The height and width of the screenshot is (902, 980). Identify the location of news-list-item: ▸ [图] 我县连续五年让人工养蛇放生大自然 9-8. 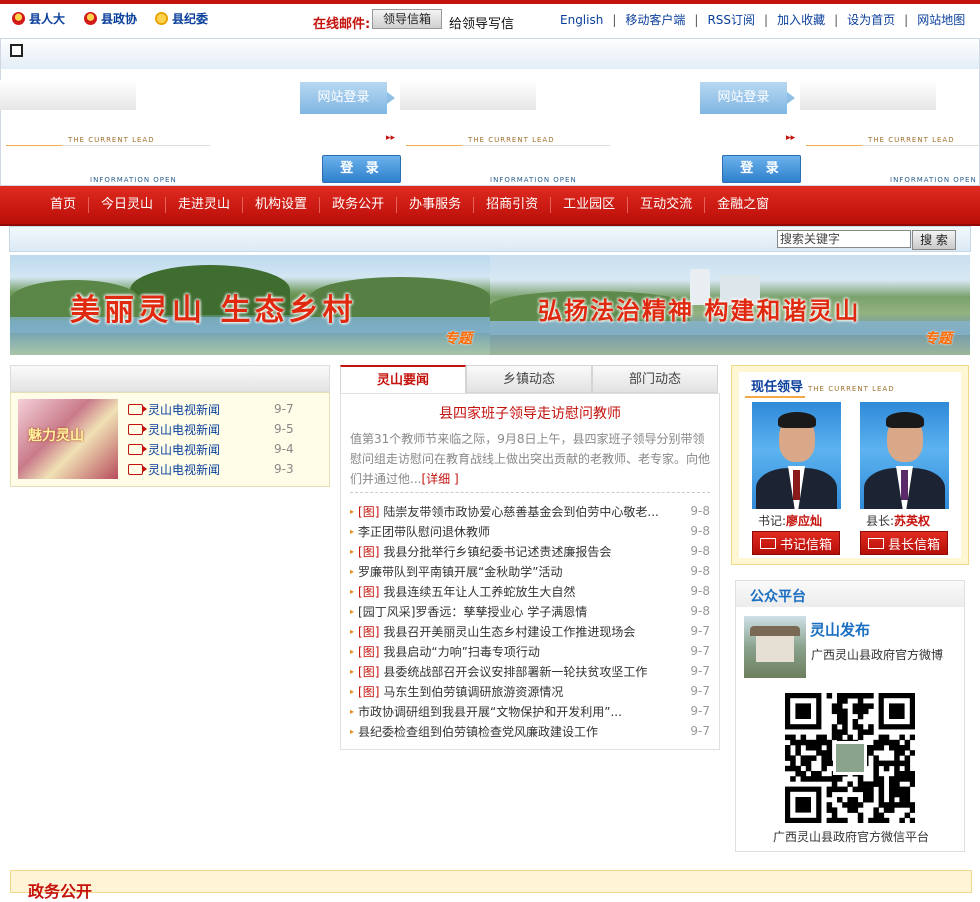
(530, 591).